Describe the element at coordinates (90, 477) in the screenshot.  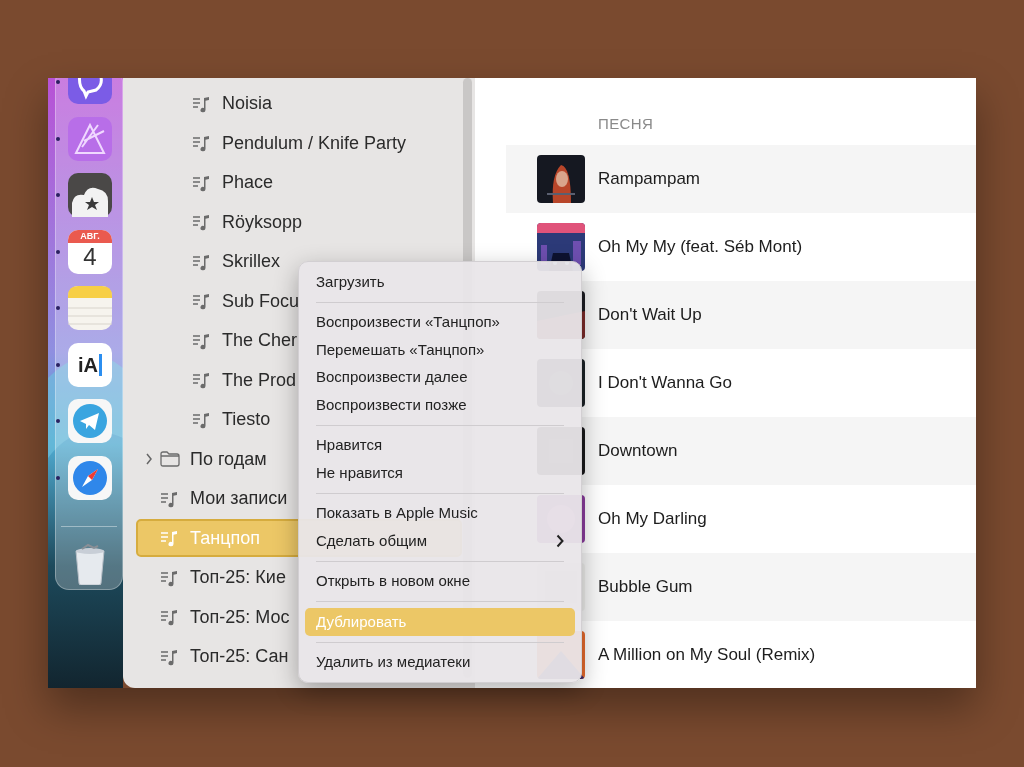
I see `compass-app-icon` at that location.